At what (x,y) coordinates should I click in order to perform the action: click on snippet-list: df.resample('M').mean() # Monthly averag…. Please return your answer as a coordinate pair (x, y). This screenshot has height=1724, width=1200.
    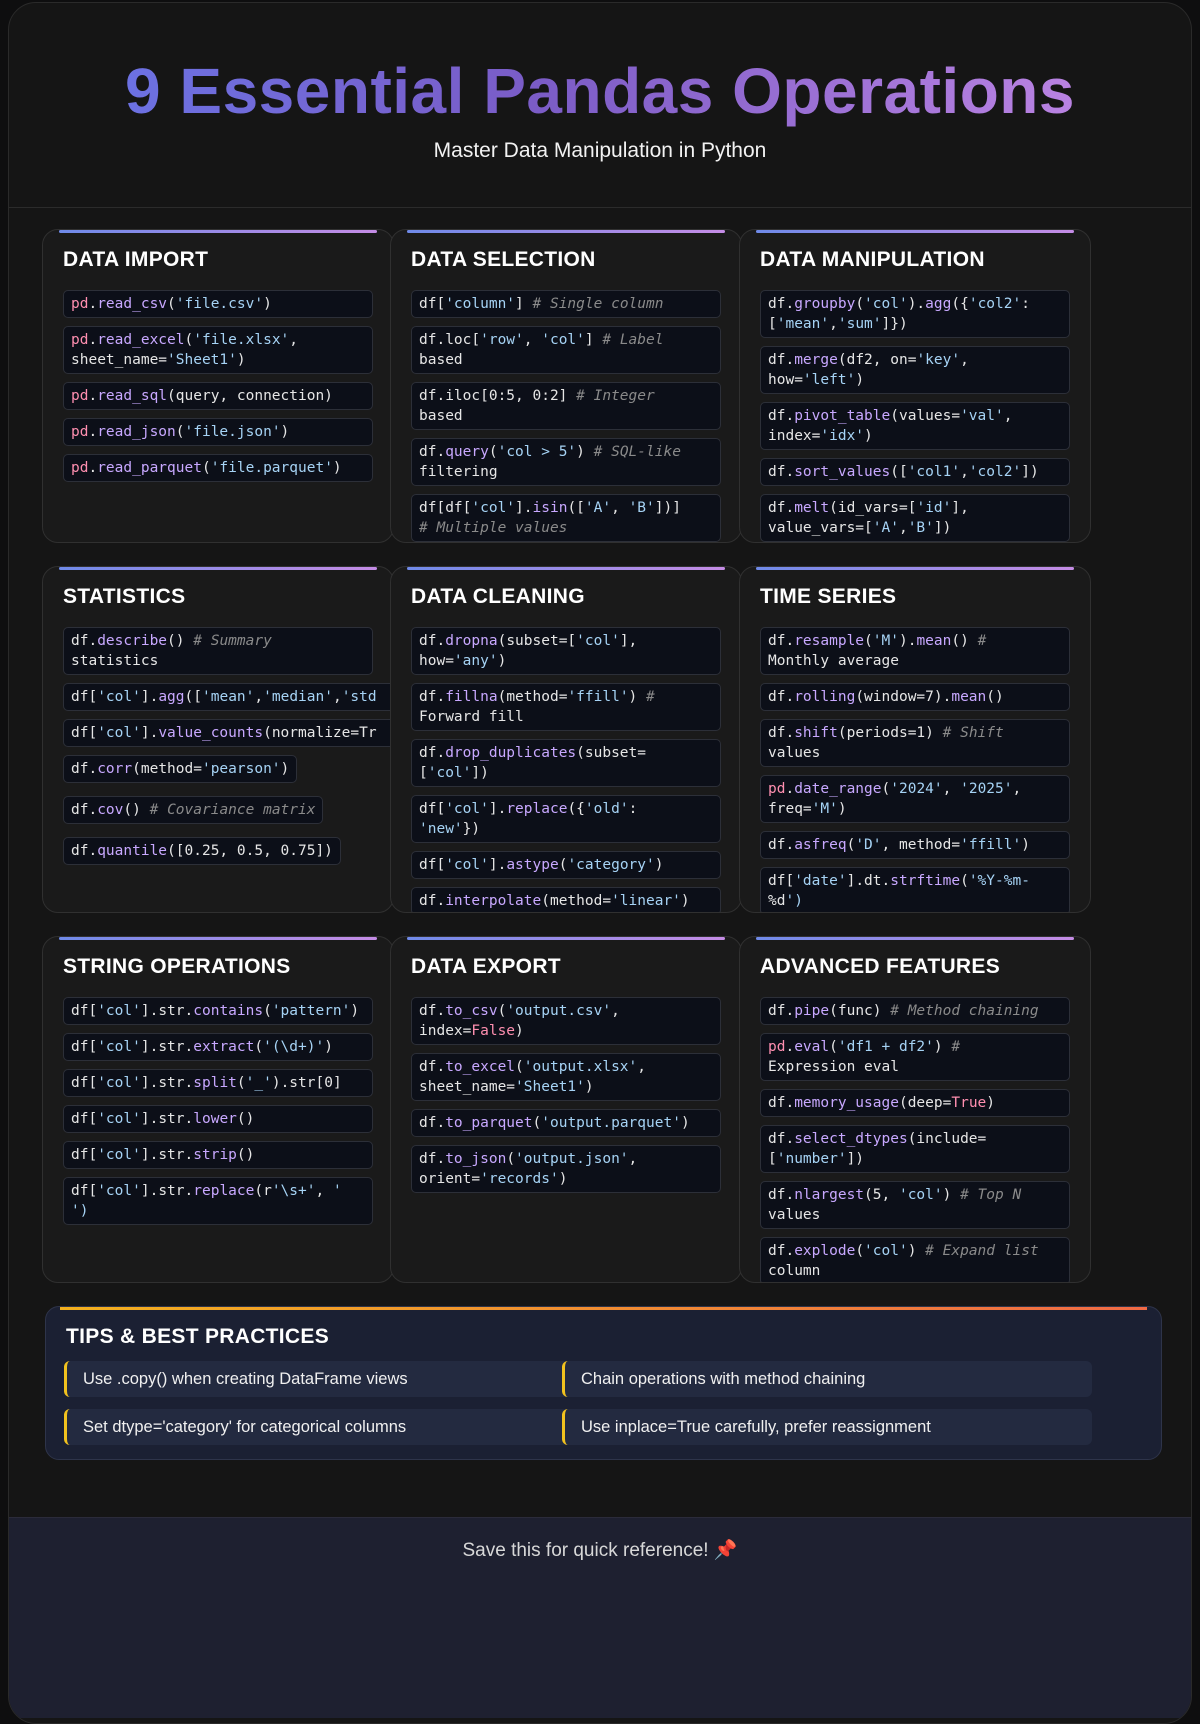
    Looking at the image, I should click on (915, 769).